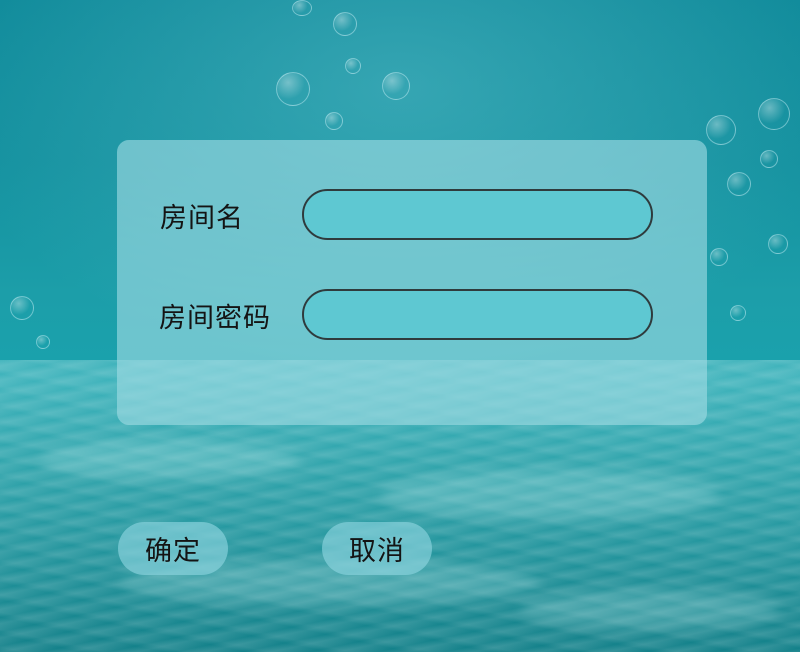 The height and width of the screenshot is (652, 800). Describe the element at coordinates (377, 548) in the screenshot. I see `cancel-button: 取消` at that location.